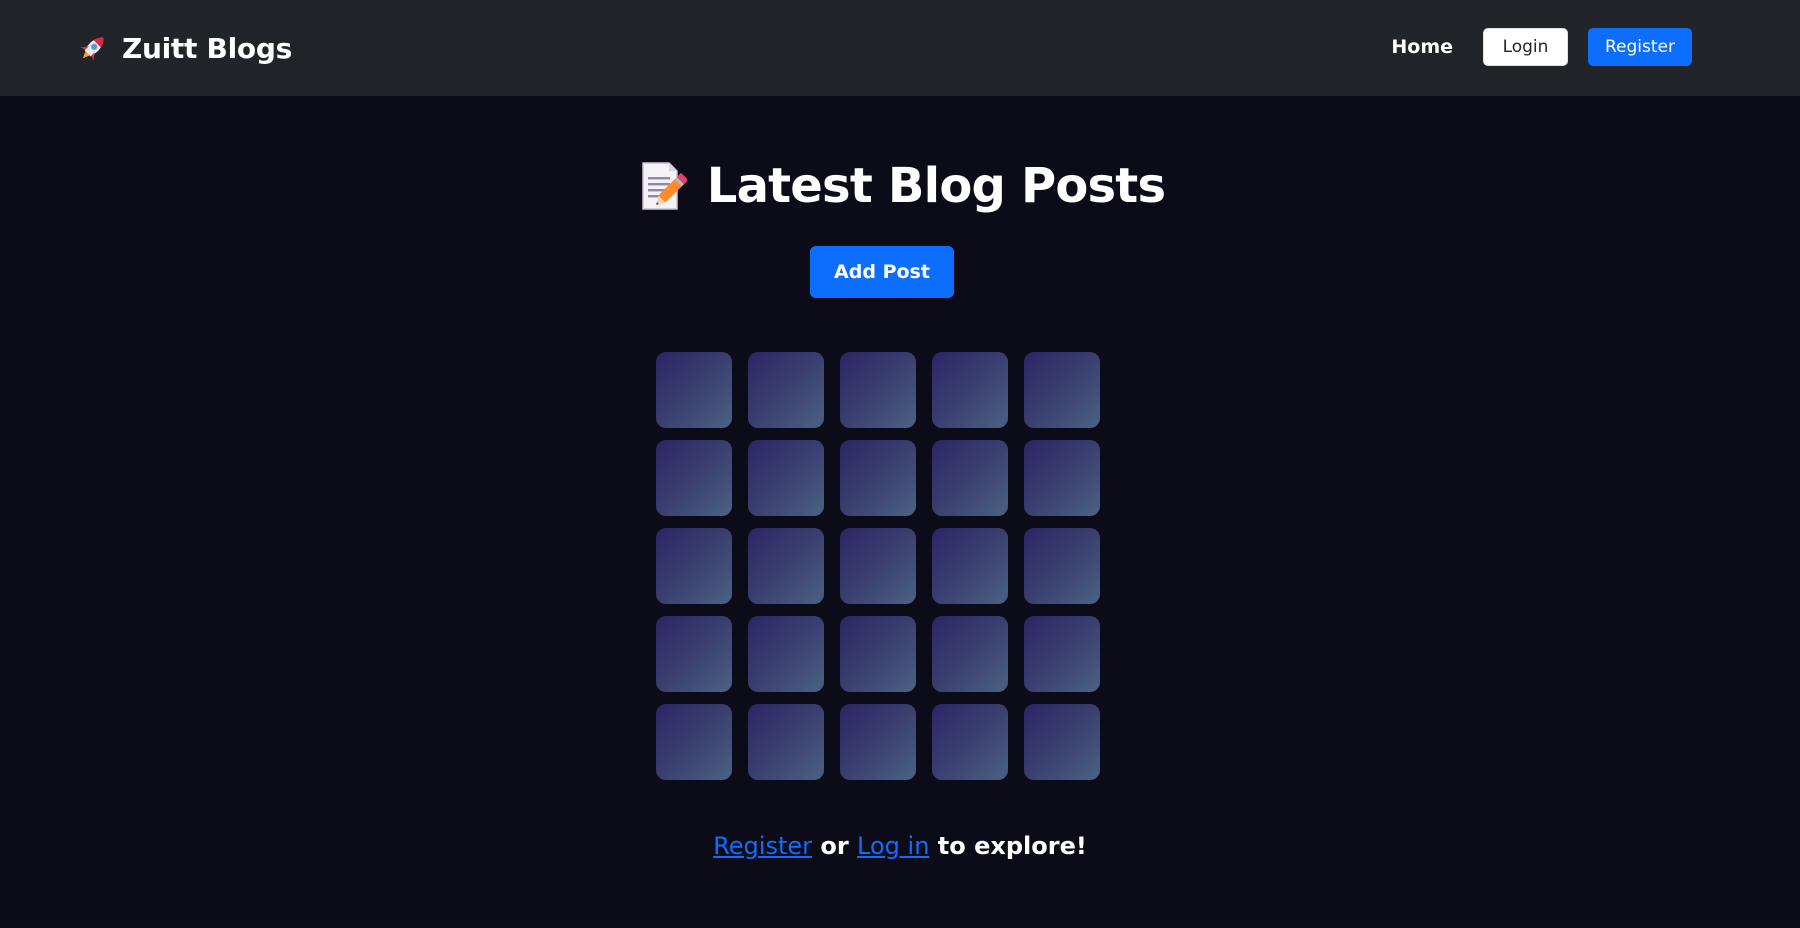 The height and width of the screenshot is (928, 1800). I want to click on register-button: Register, so click(1640, 47).